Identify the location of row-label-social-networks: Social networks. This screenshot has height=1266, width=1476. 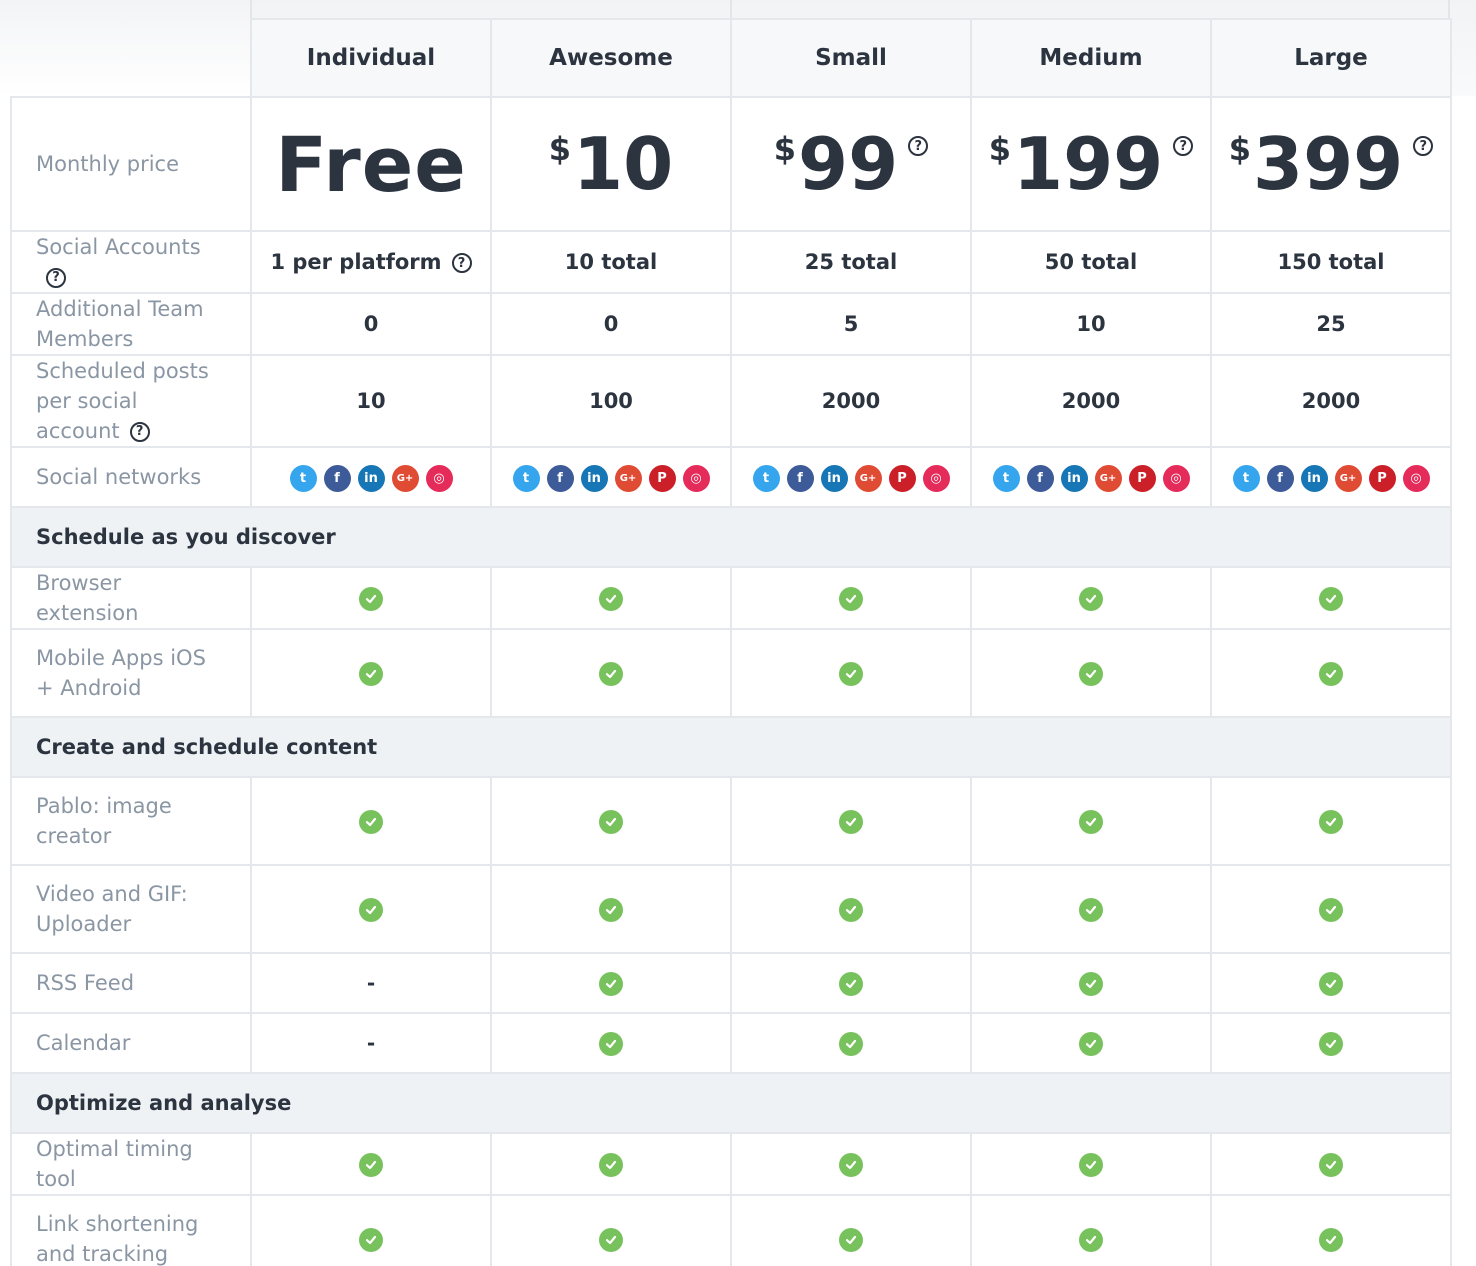
(131, 477).